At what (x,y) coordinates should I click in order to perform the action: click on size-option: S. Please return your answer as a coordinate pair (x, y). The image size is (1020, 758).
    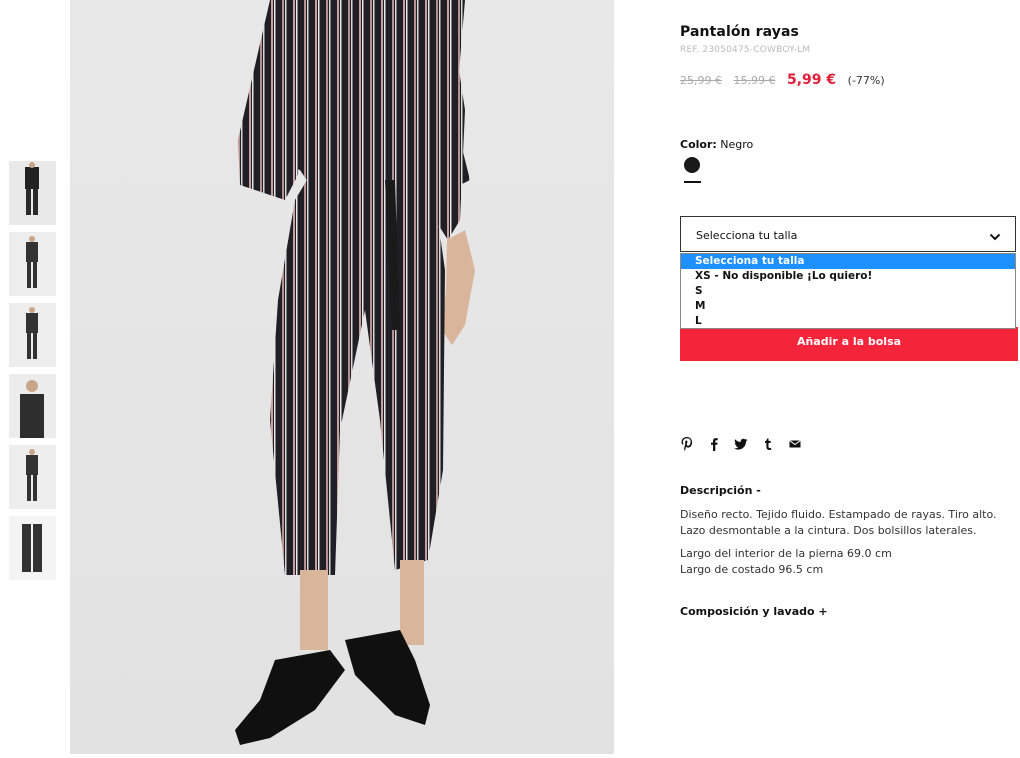
    Looking at the image, I should click on (848, 291).